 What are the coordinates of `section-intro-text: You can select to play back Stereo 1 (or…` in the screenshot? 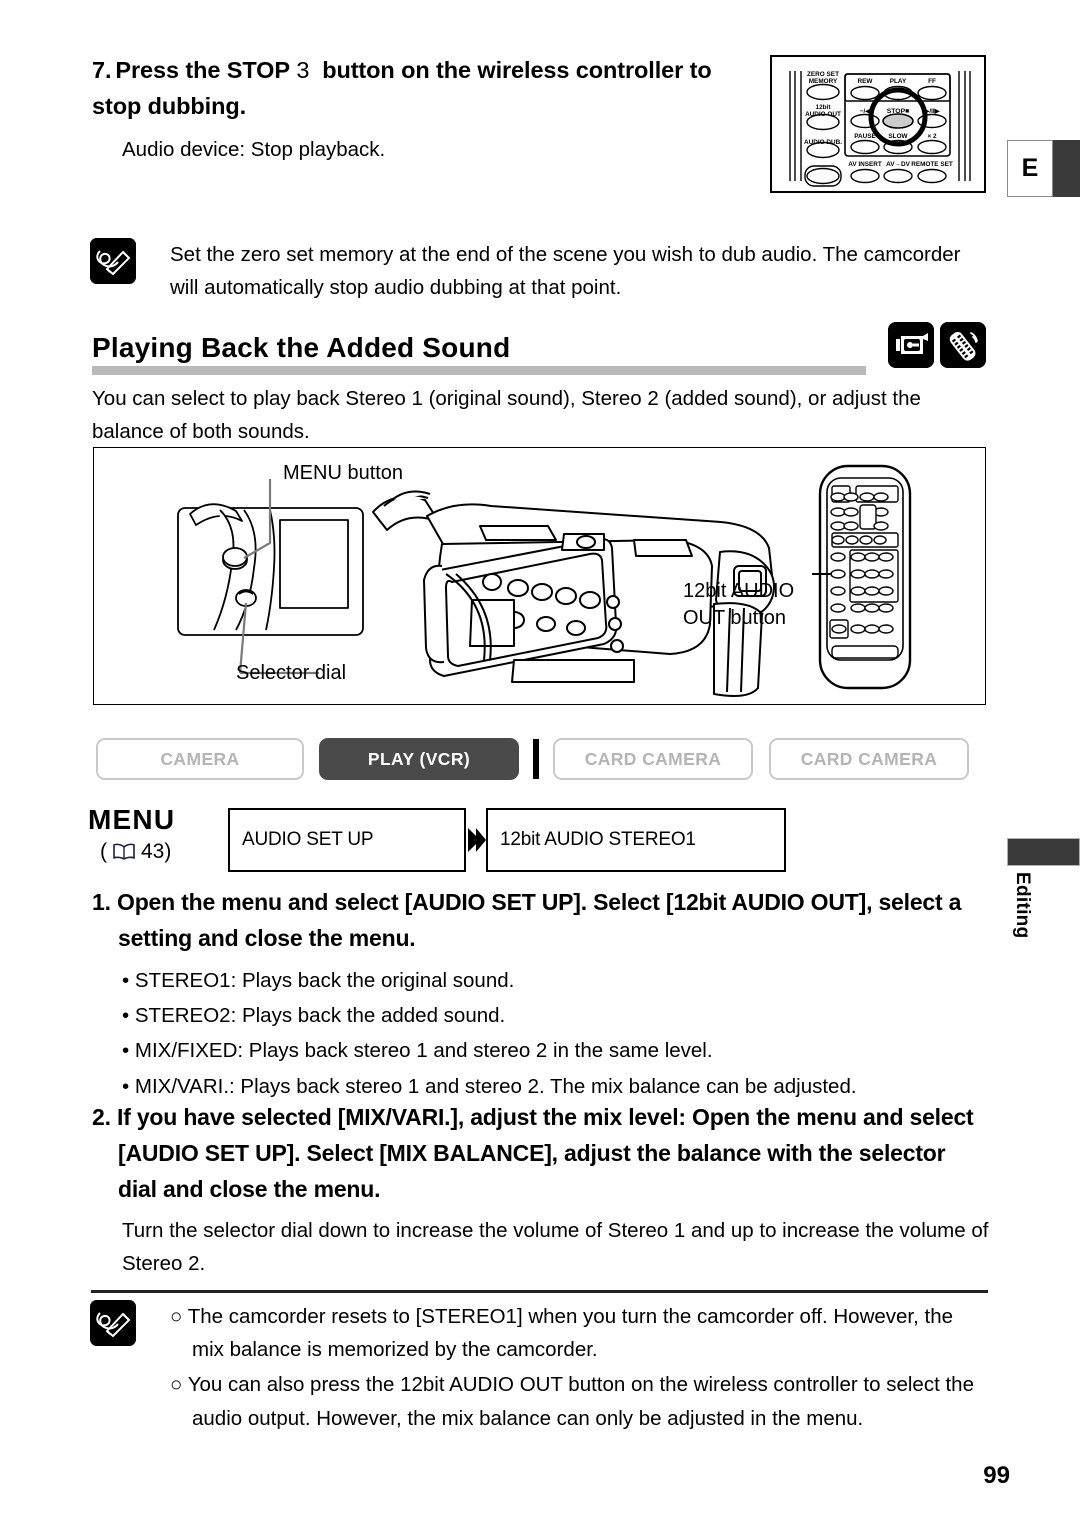 It's located at (506, 415).